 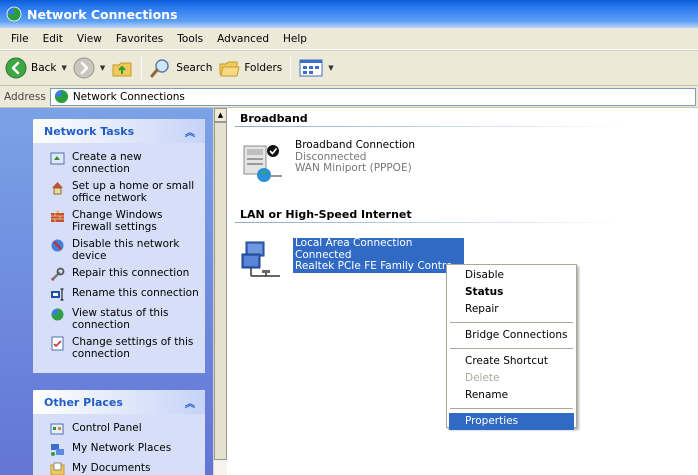 What do you see at coordinates (353, 168) in the screenshot?
I see `connection-device: WAN Miniport (PPPOE)` at bounding box center [353, 168].